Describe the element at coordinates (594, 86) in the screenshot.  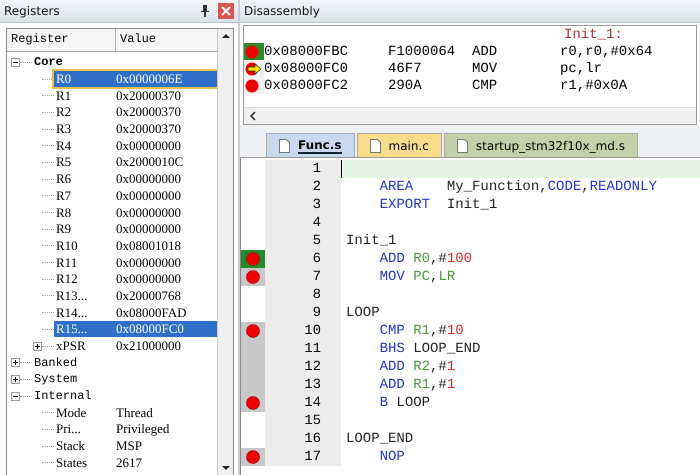
I see `operands: r1,#0x0A` at that location.